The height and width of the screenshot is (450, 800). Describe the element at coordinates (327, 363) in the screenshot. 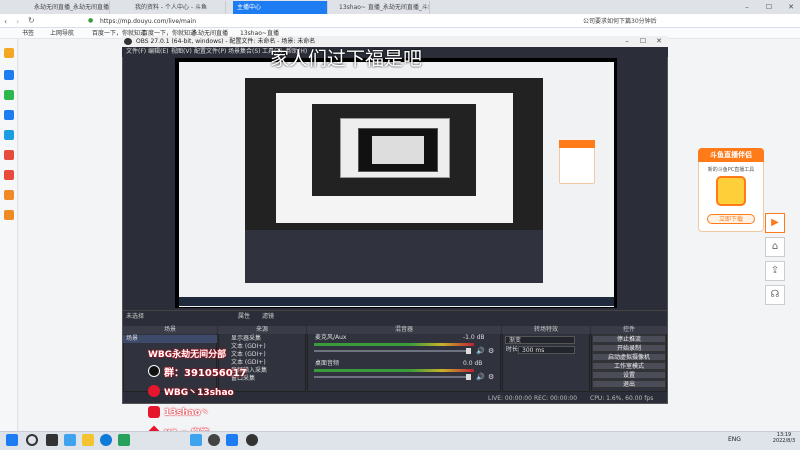

I see `mixer-track-name: 桌面音频` at that location.